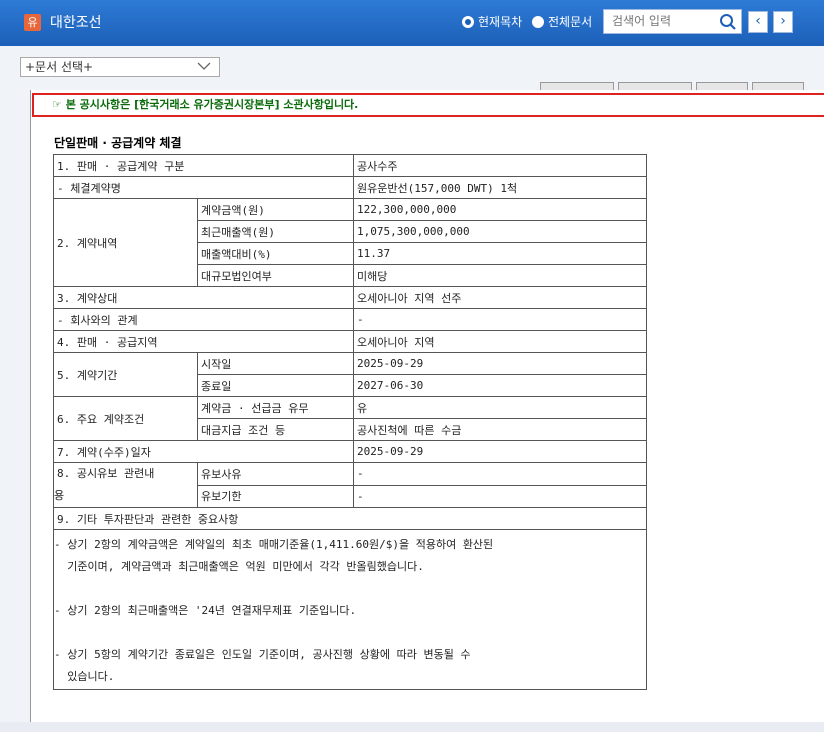 The height and width of the screenshot is (732, 824). What do you see at coordinates (758, 22) in the screenshot?
I see `prev-button: ‹` at bounding box center [758, 22].